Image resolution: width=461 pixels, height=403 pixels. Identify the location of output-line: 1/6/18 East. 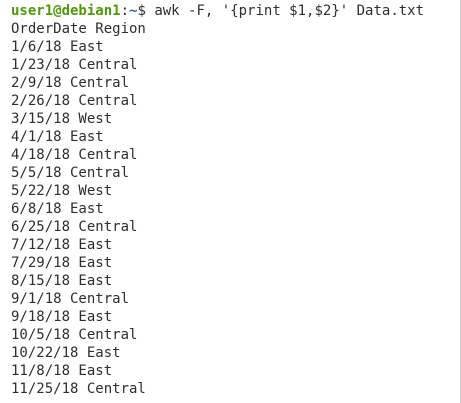
(57, 47).